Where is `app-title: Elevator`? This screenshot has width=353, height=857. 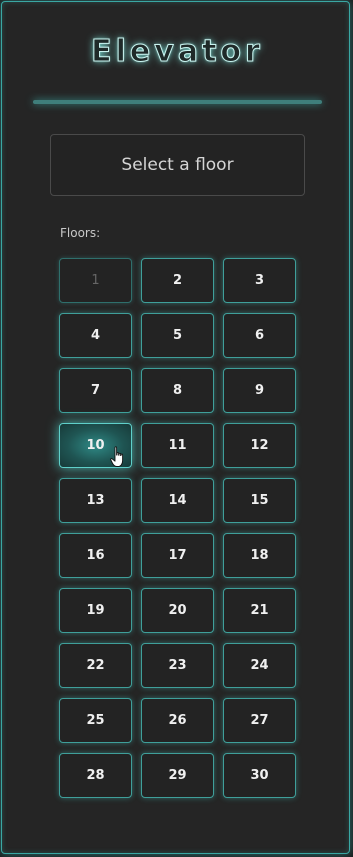 app-title: Elevator is located at coordinates (177, 52).